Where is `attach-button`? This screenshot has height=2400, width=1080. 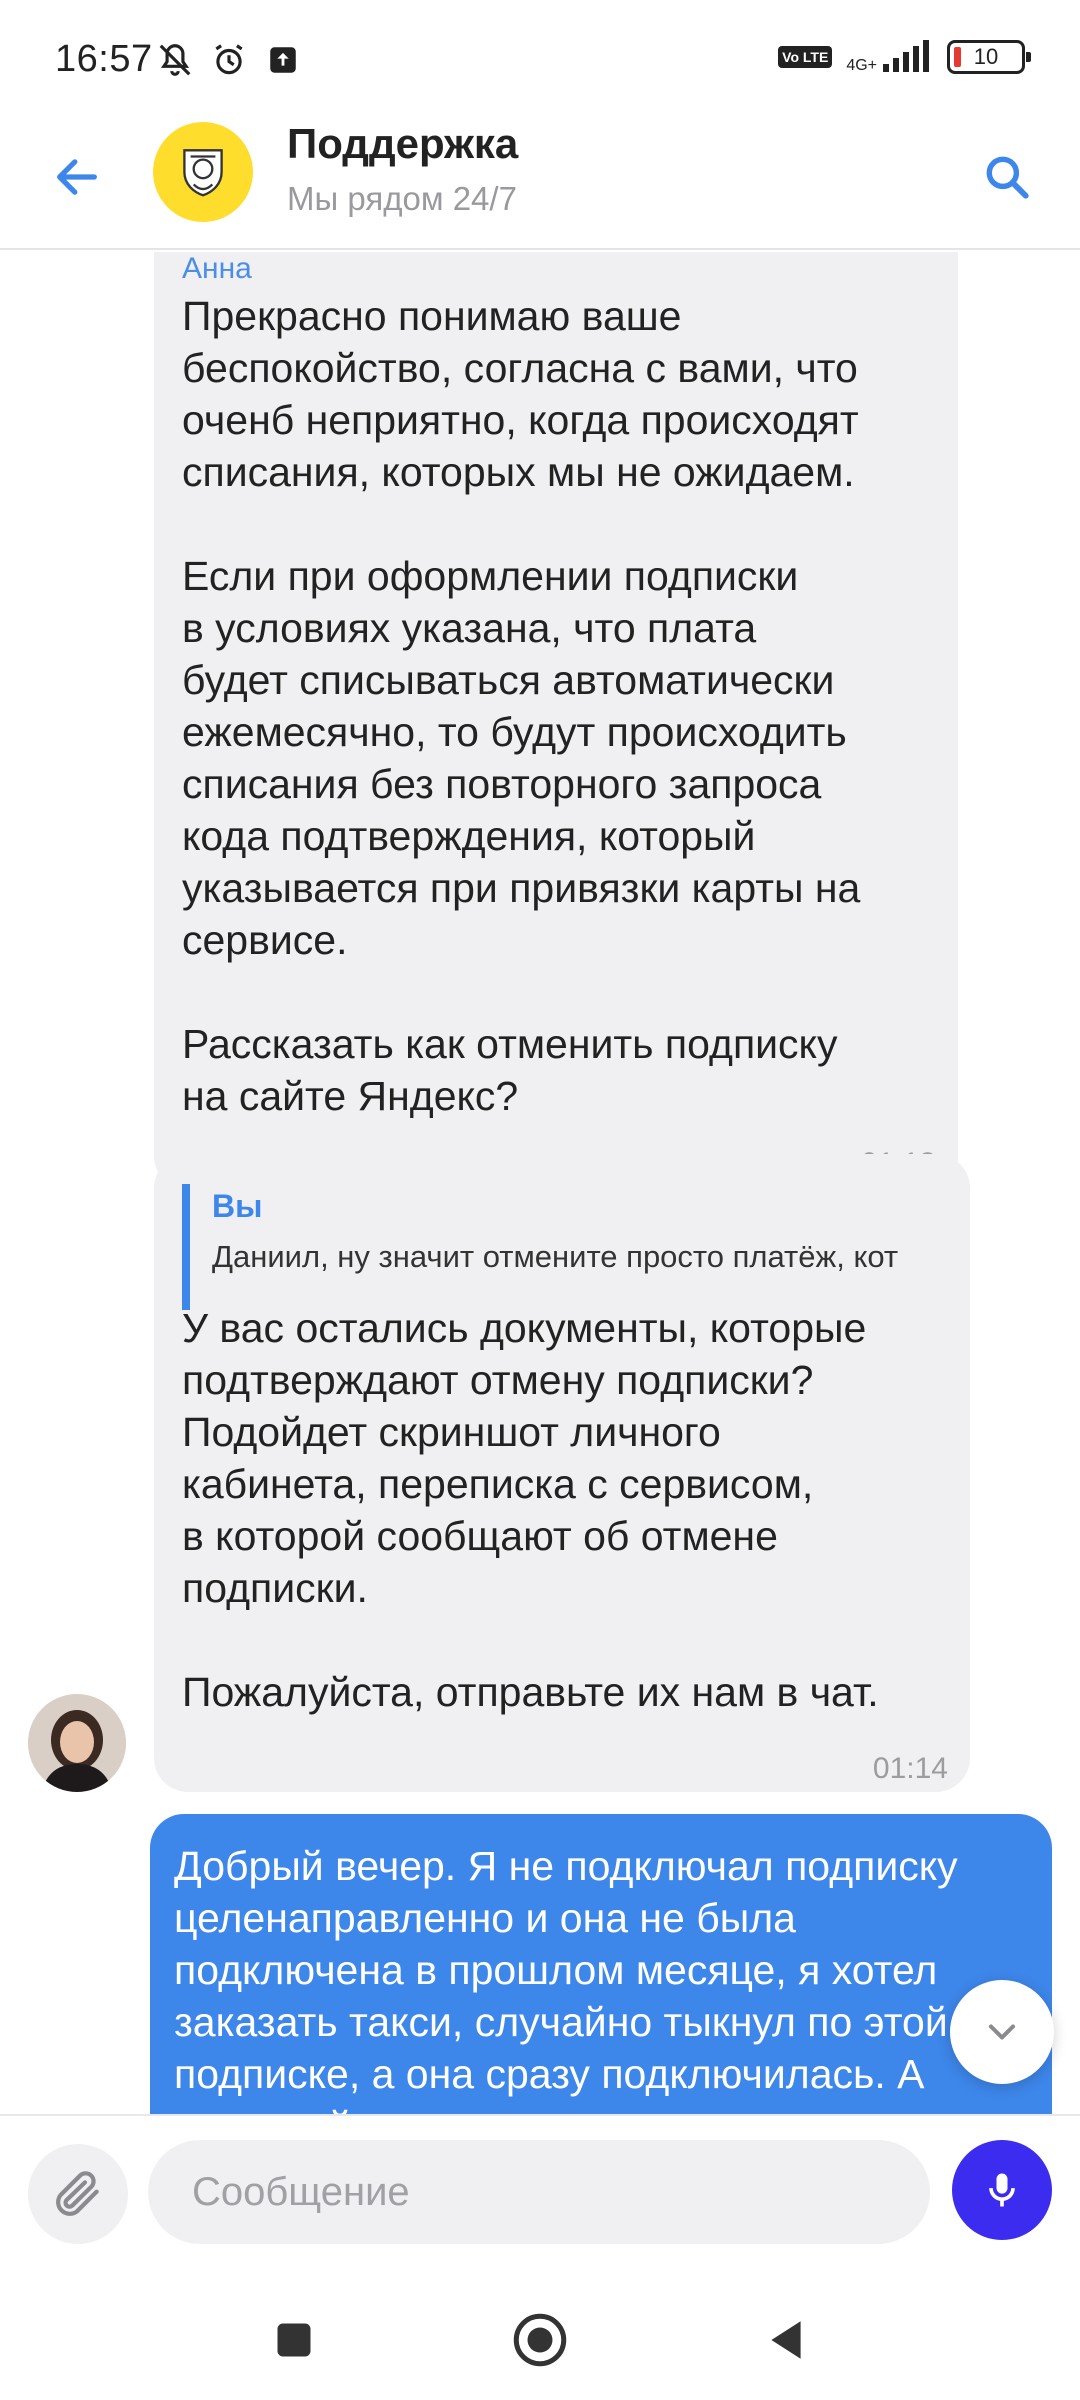 attach-button is located at coordinates (78, 2194).